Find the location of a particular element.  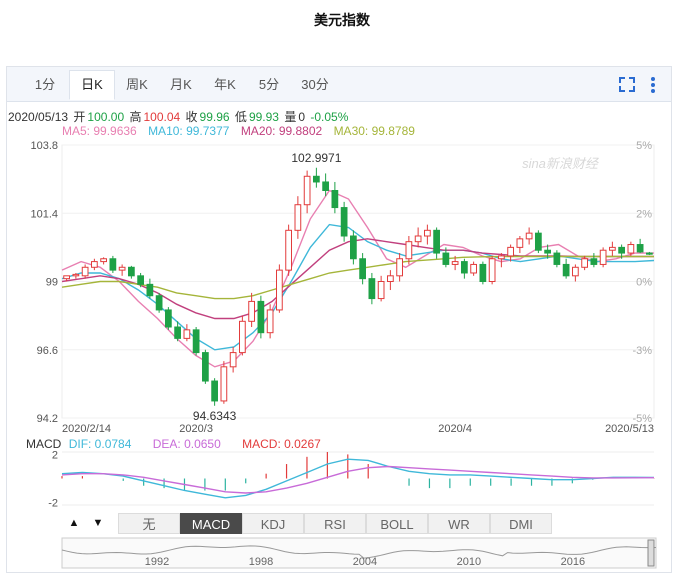

indicator-dmi-button: DMI is located at coordinates (521, 523).